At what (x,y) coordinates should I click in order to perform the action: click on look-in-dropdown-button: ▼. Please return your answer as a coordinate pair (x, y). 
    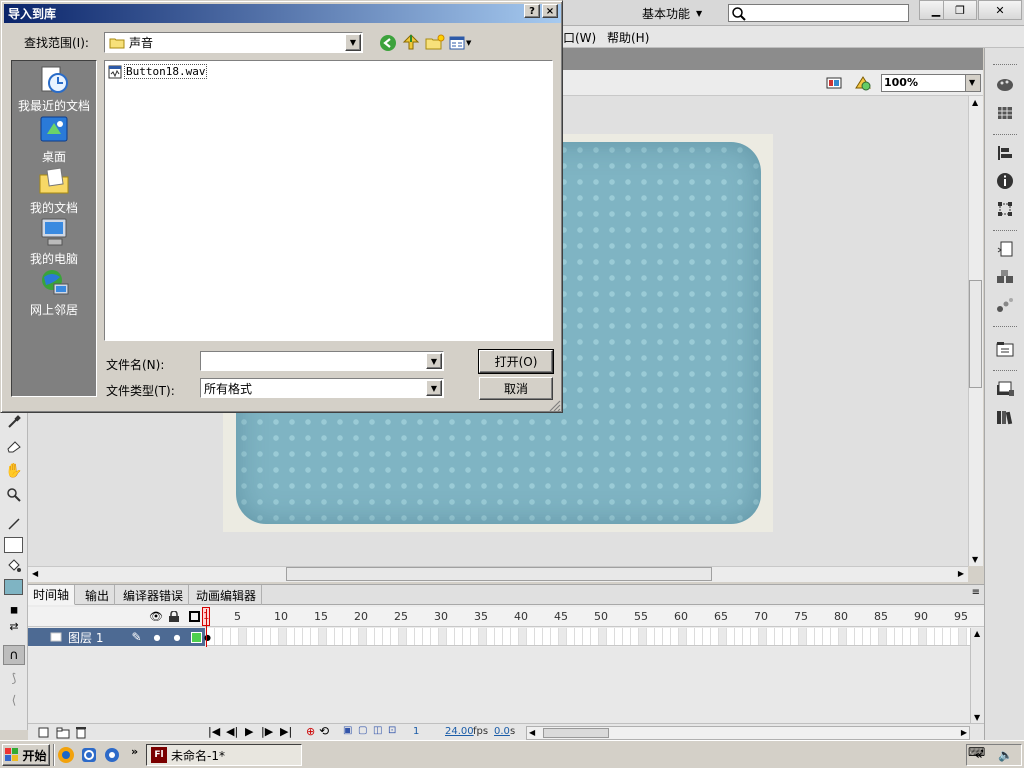
    Looking at the image, I should click on (353, 42).